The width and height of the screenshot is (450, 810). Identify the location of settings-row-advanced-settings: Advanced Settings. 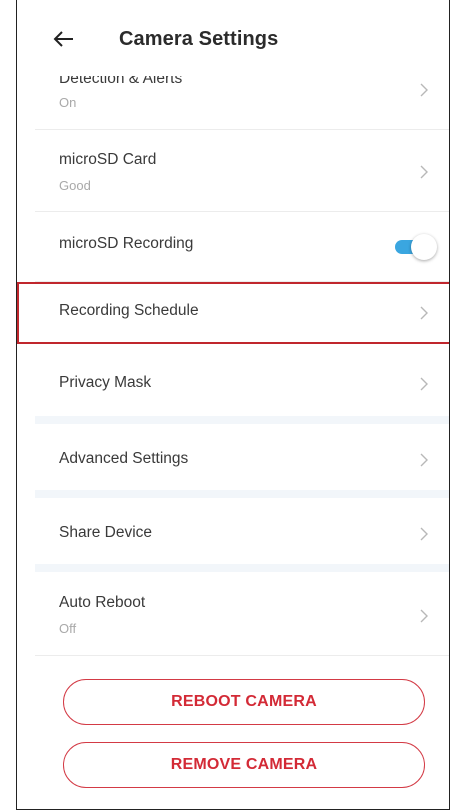
(242, 457).